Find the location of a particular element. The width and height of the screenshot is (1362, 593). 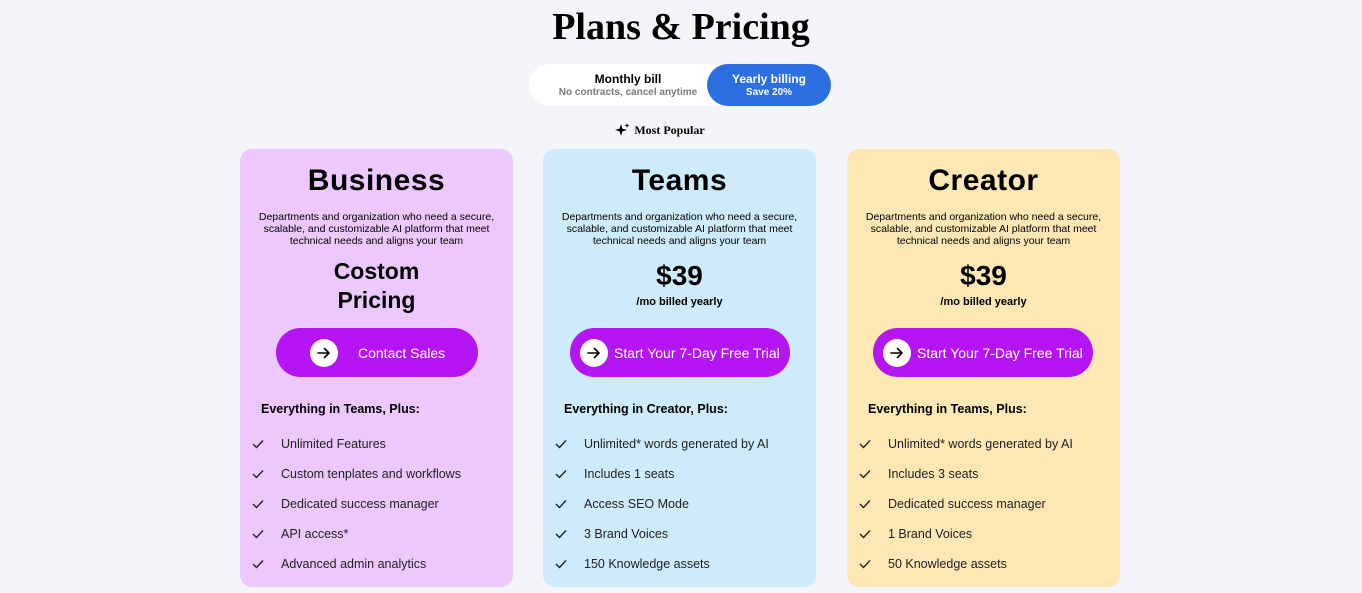

plan-name: Business is located at coordinates (376, 180).